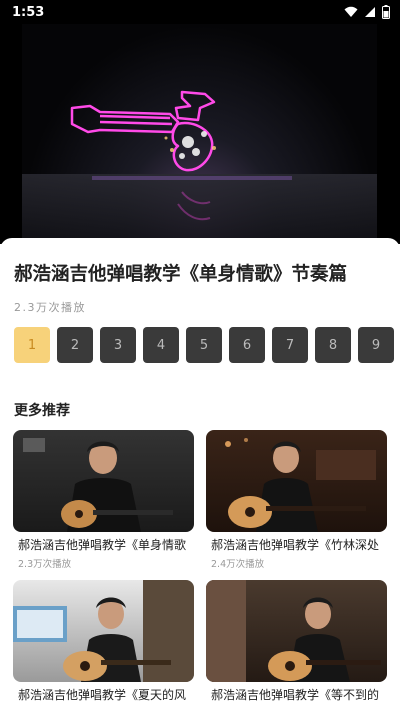  Describe the element at coordinates (333, 345) in the screenshot. I see `episode-button-8: 8` at that location.